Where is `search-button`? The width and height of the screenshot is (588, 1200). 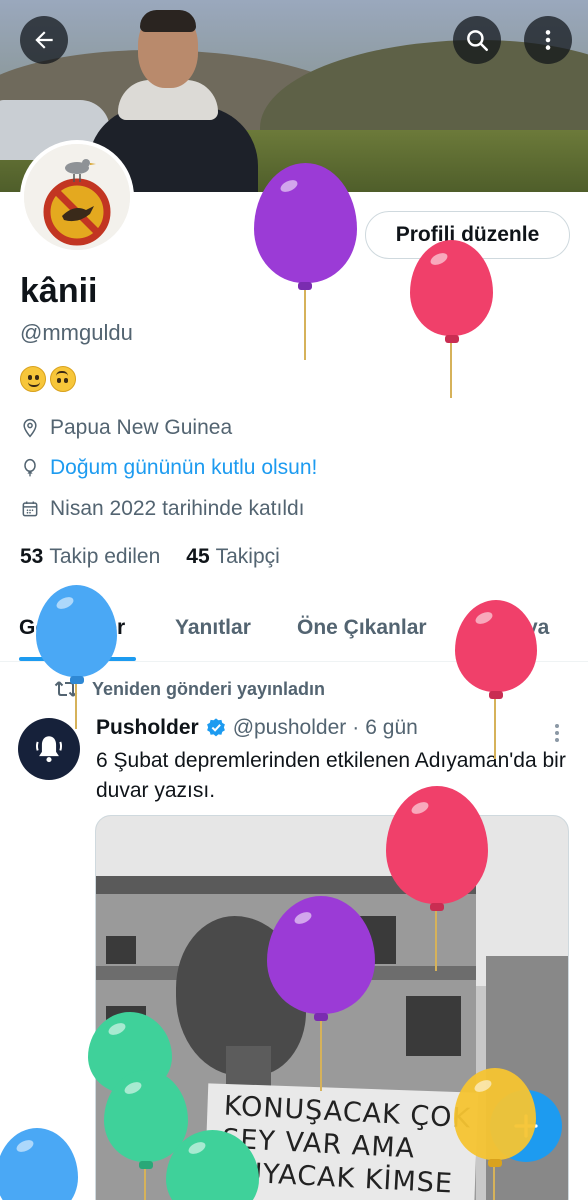
search-button is located at coordinates (477, 40).